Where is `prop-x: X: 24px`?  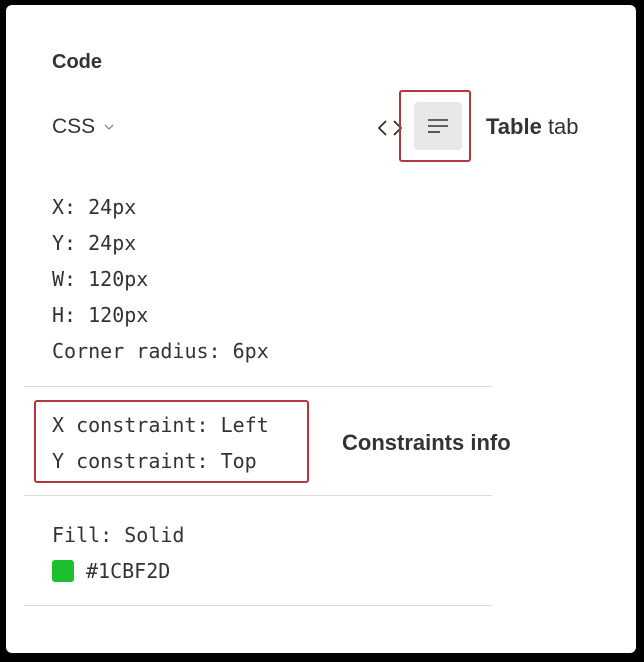 prop-x: X: 24px is located at coordinates (94, 207).